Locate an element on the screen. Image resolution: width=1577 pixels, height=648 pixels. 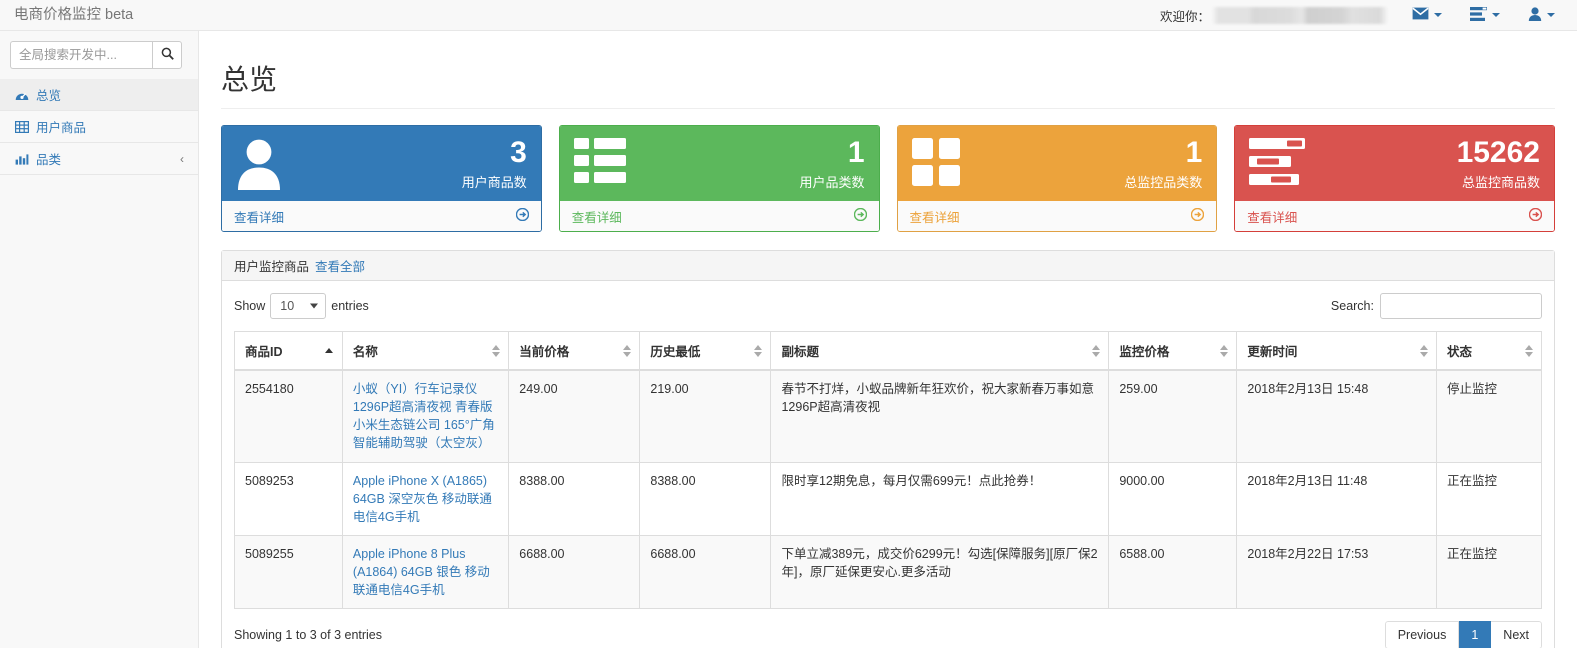
col-label: 监控价格 is located at coordinates (1144, 352).